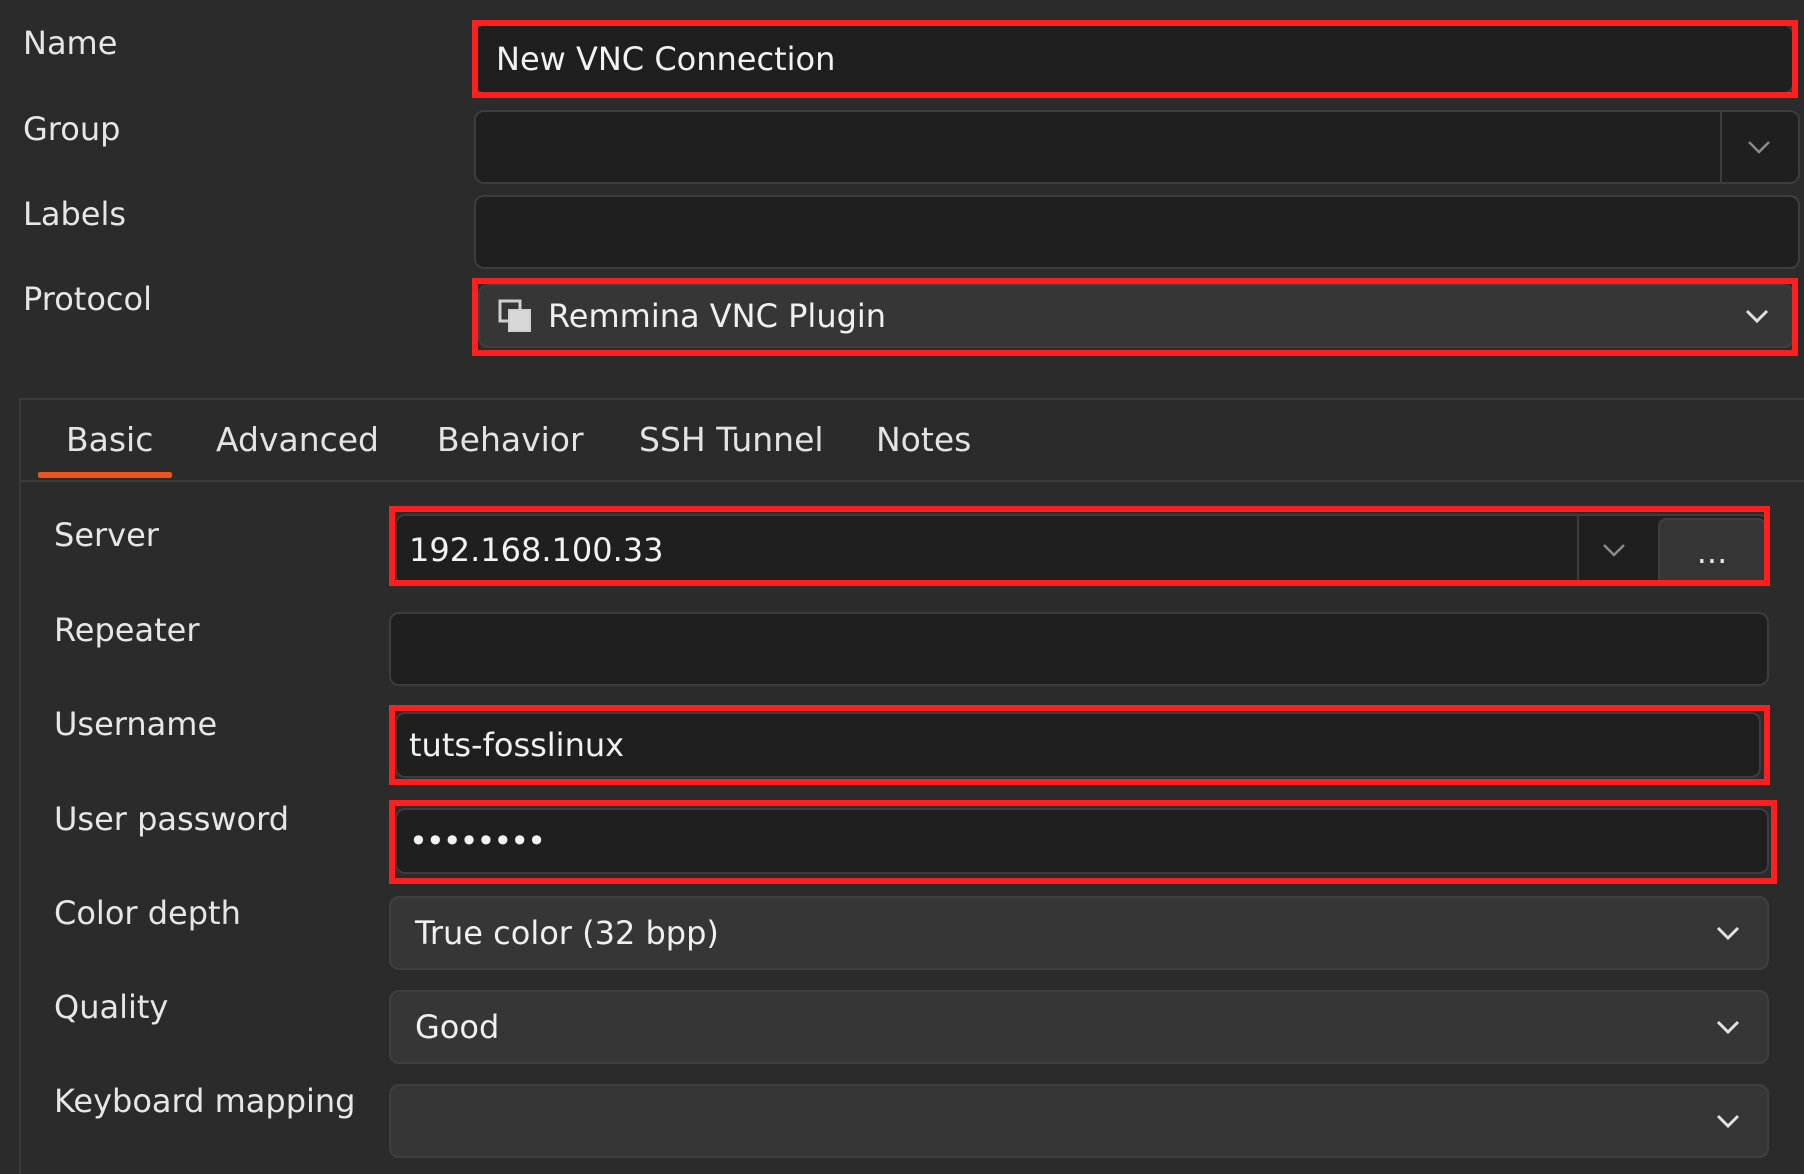 The width and height of the screenshot is (1804, 1174). Describe the element at coordinates (136, 724) in the screenshot. I see `username-label: Username` at that location.